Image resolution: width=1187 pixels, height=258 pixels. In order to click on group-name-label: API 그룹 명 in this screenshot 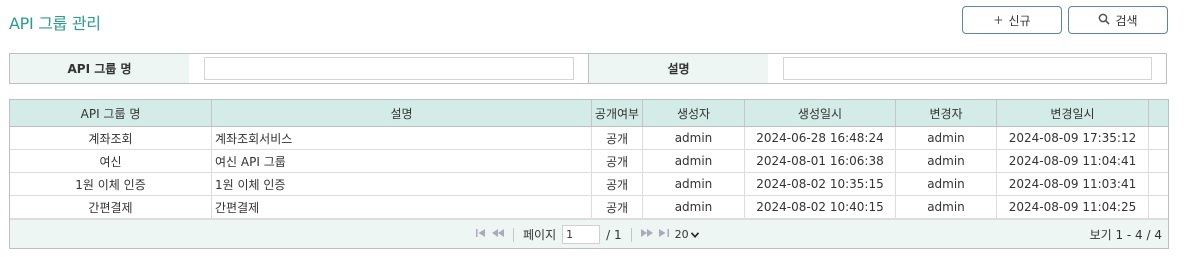, I will do `click(99, 68)`.